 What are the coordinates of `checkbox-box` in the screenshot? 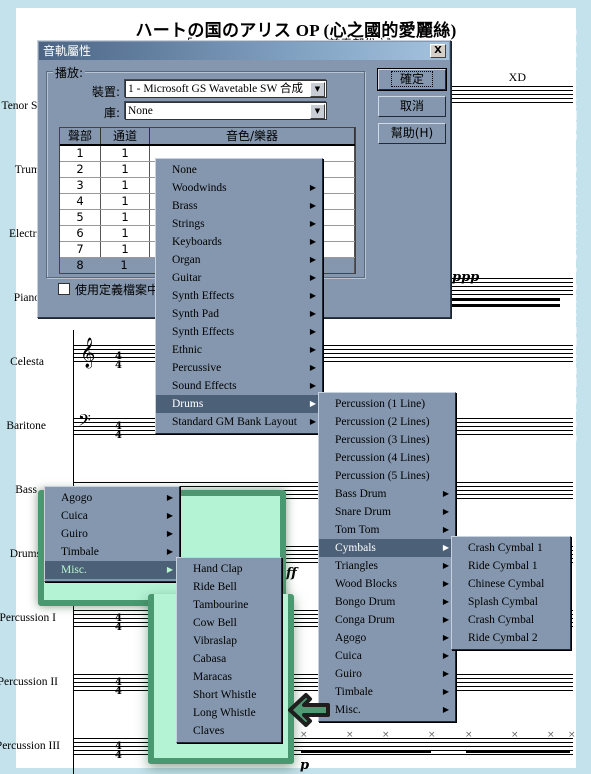 It's located at (64, 289).